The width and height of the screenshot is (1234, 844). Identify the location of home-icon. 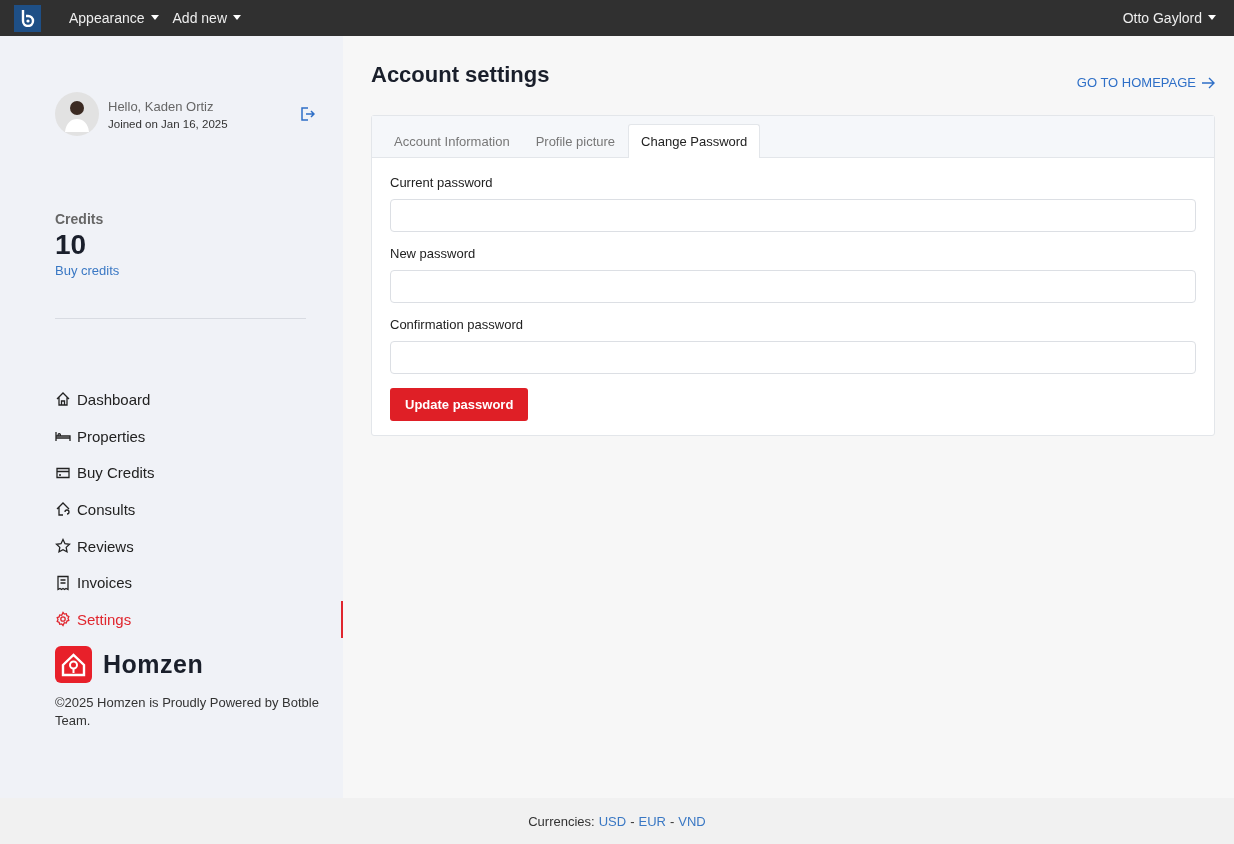
(63, 399).